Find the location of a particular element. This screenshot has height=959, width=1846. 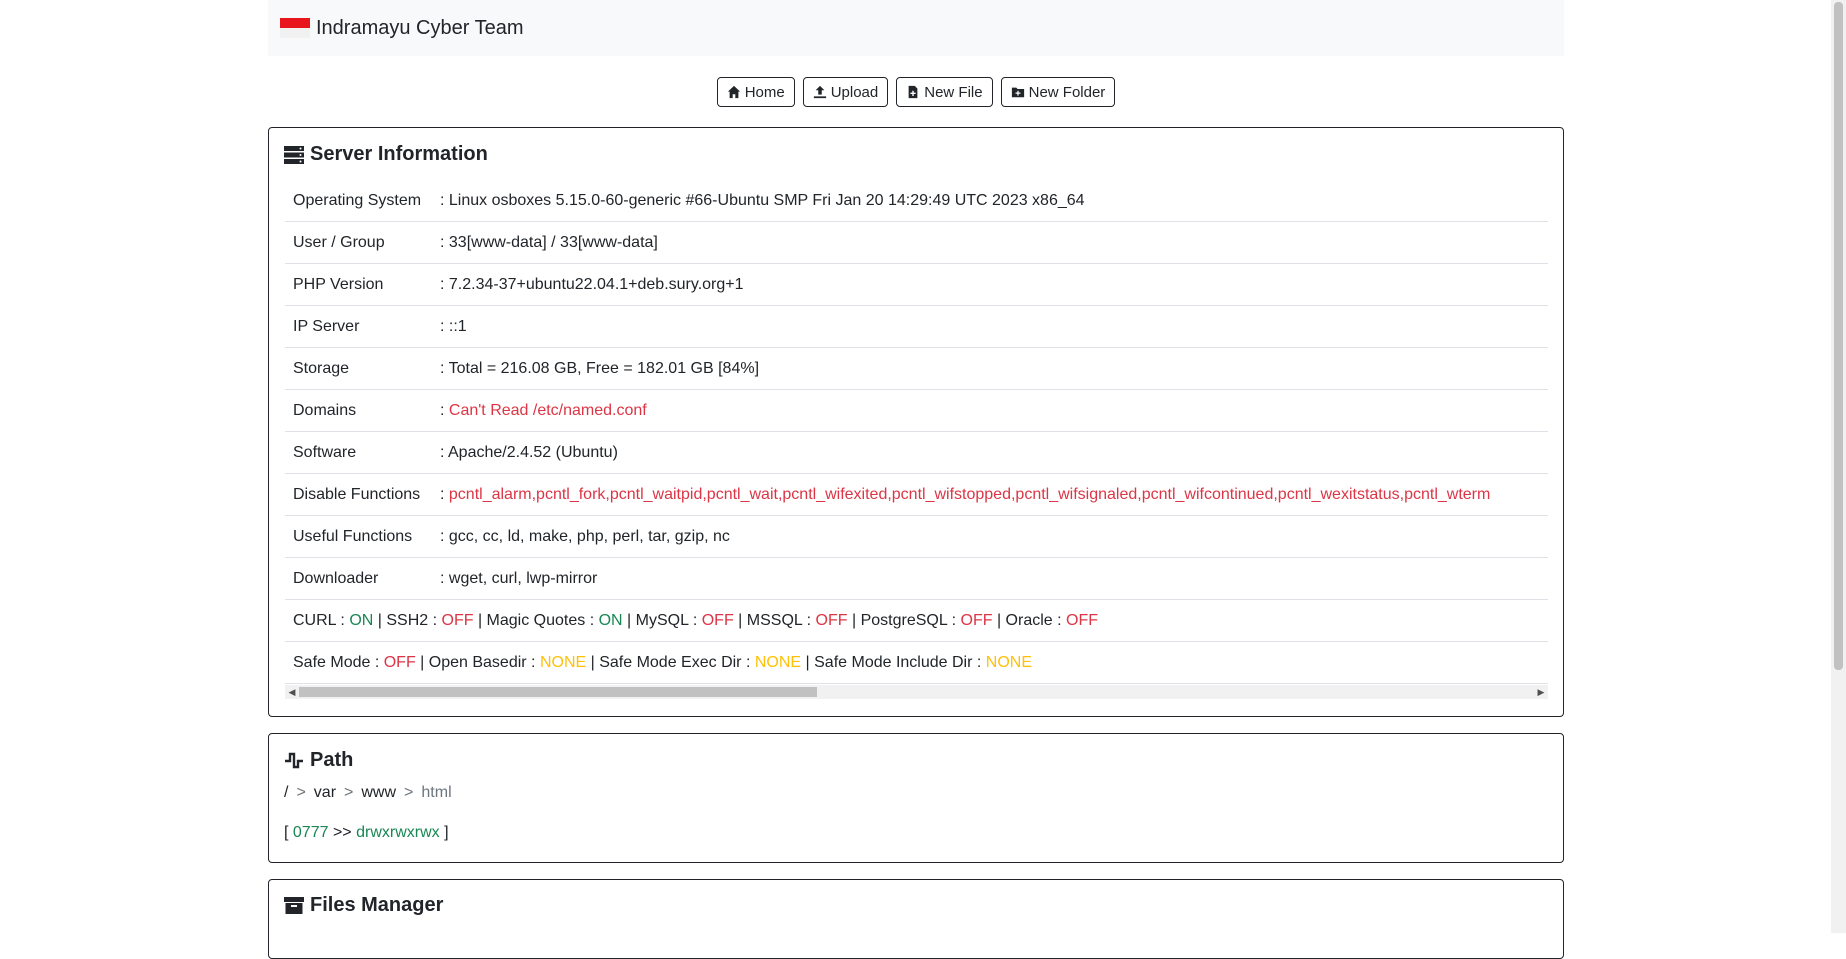

horizontal-scrollbar: ◀ ▶ is located at coordinates (916, 692).